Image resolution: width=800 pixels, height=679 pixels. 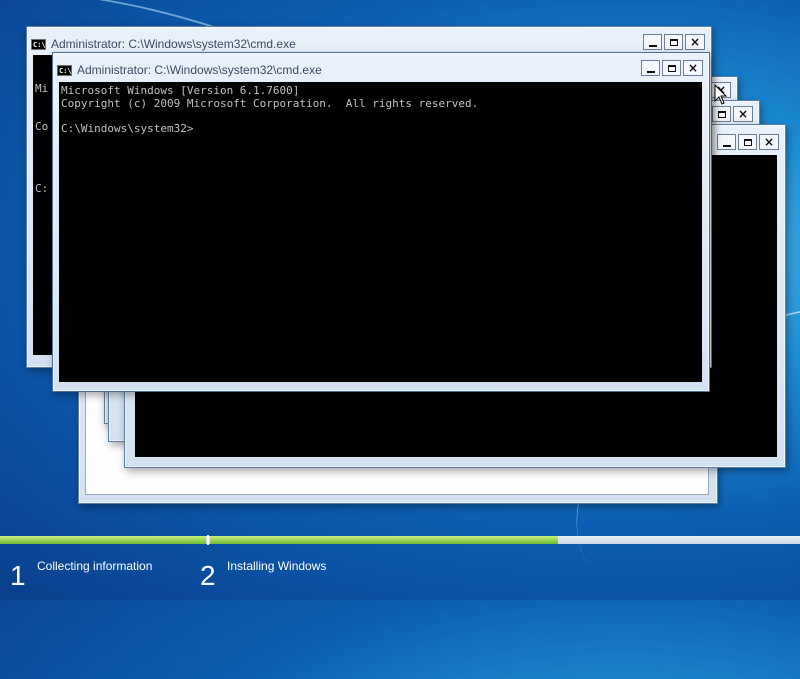 I want to click on progress-separator, so click(x=208, y=540).